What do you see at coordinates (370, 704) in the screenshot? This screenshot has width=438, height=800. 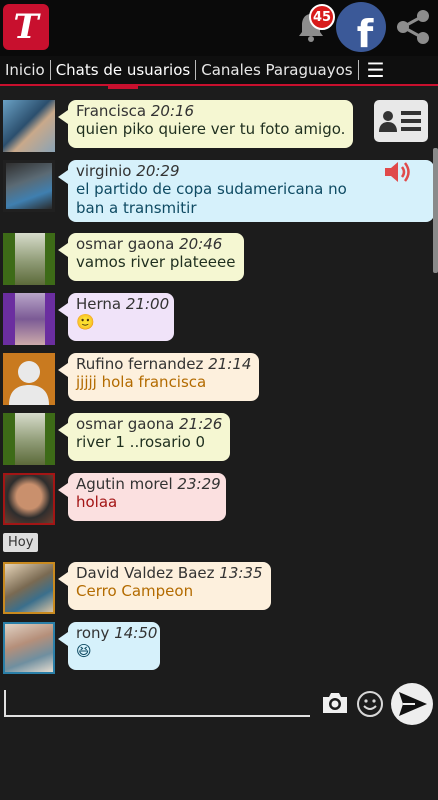 I see `emoji-icon` at bounding box center [370, 704].